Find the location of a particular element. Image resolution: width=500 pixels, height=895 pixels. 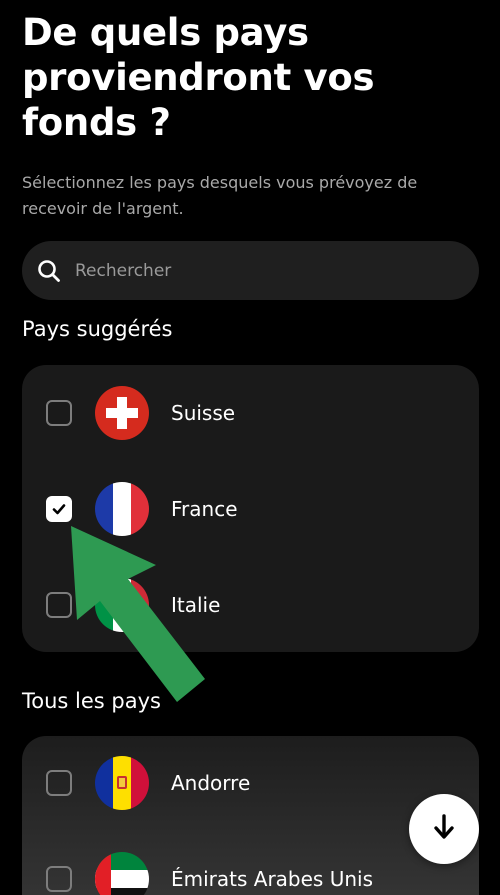

search-input: Rechercher is located at coordinates (123, 271).